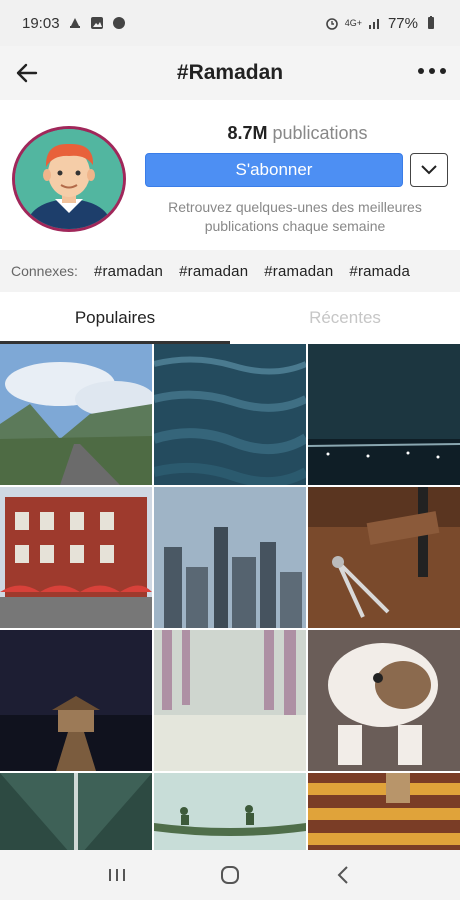  What do you see at coordinates (96, 23) in the screenshot?
I see `image-icon` at bounding box center [96, 23].